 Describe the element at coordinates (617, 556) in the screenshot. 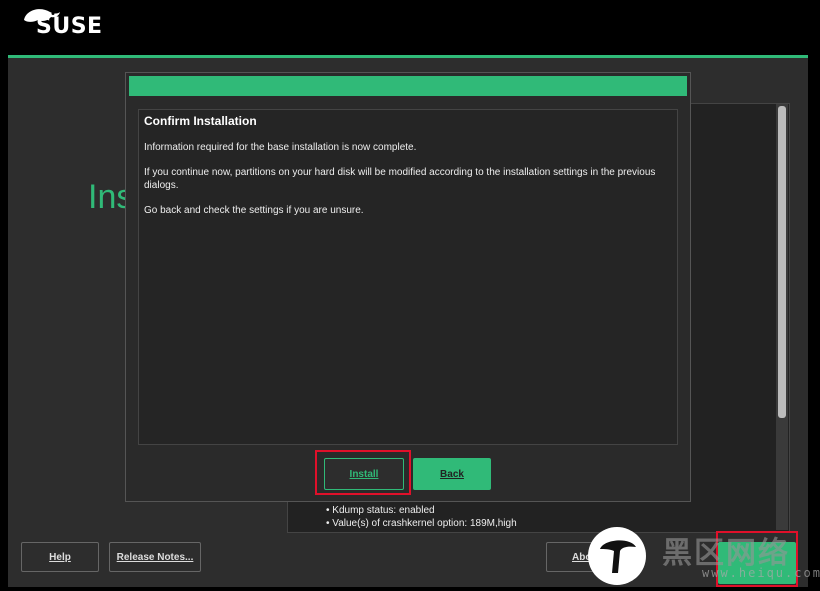

I see `watermark-logo-icon` at that location.